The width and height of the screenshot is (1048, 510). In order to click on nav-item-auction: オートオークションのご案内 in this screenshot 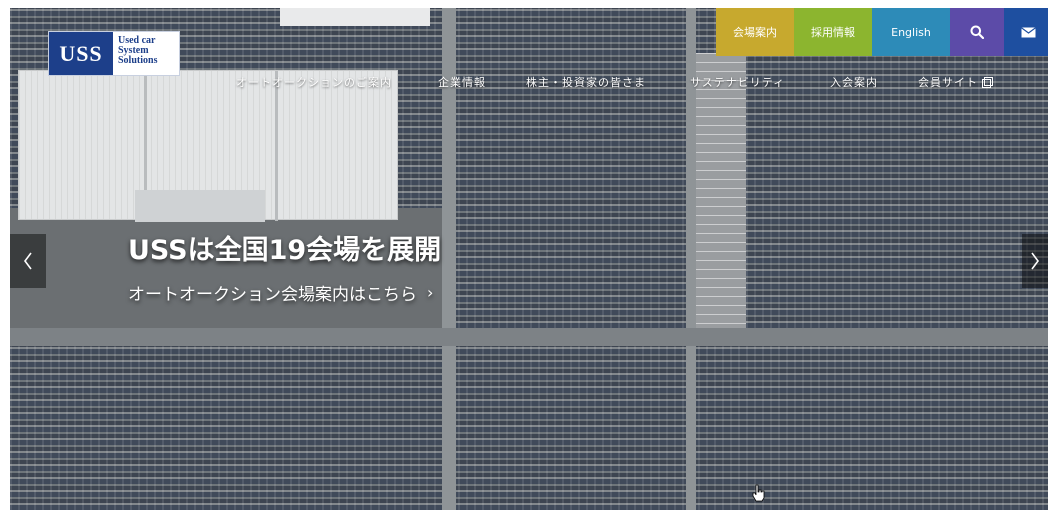, I will do `click(314, 82)`.